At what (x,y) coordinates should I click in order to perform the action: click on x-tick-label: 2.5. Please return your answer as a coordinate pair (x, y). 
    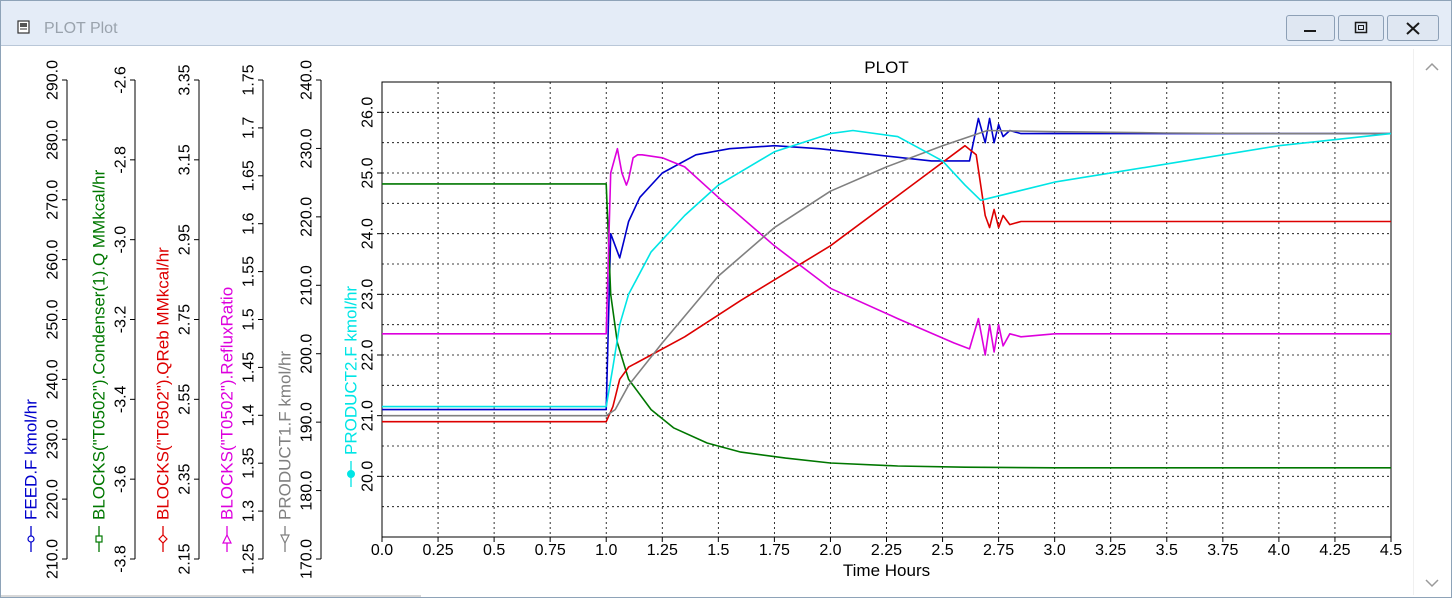
    Looking at the image, I should click on (942, 550).